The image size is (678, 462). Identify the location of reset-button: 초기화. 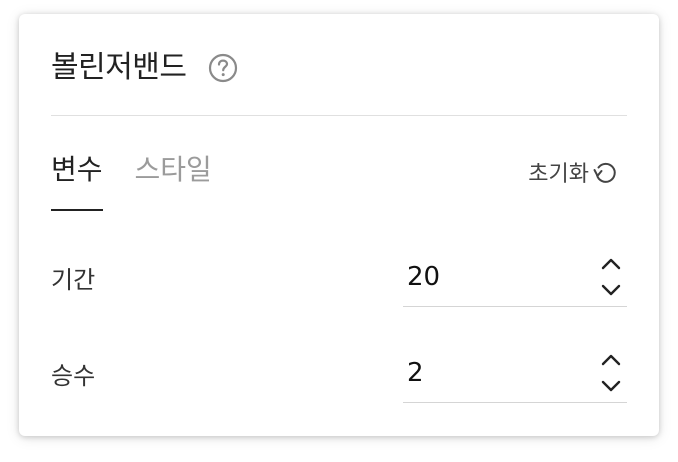
(573, 172).